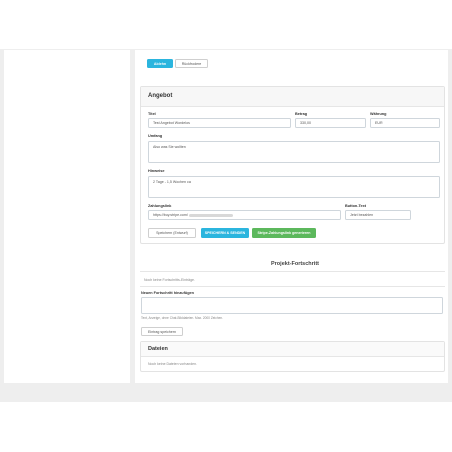  I want to click on notes-label: Hinweise, so click(156, 171).